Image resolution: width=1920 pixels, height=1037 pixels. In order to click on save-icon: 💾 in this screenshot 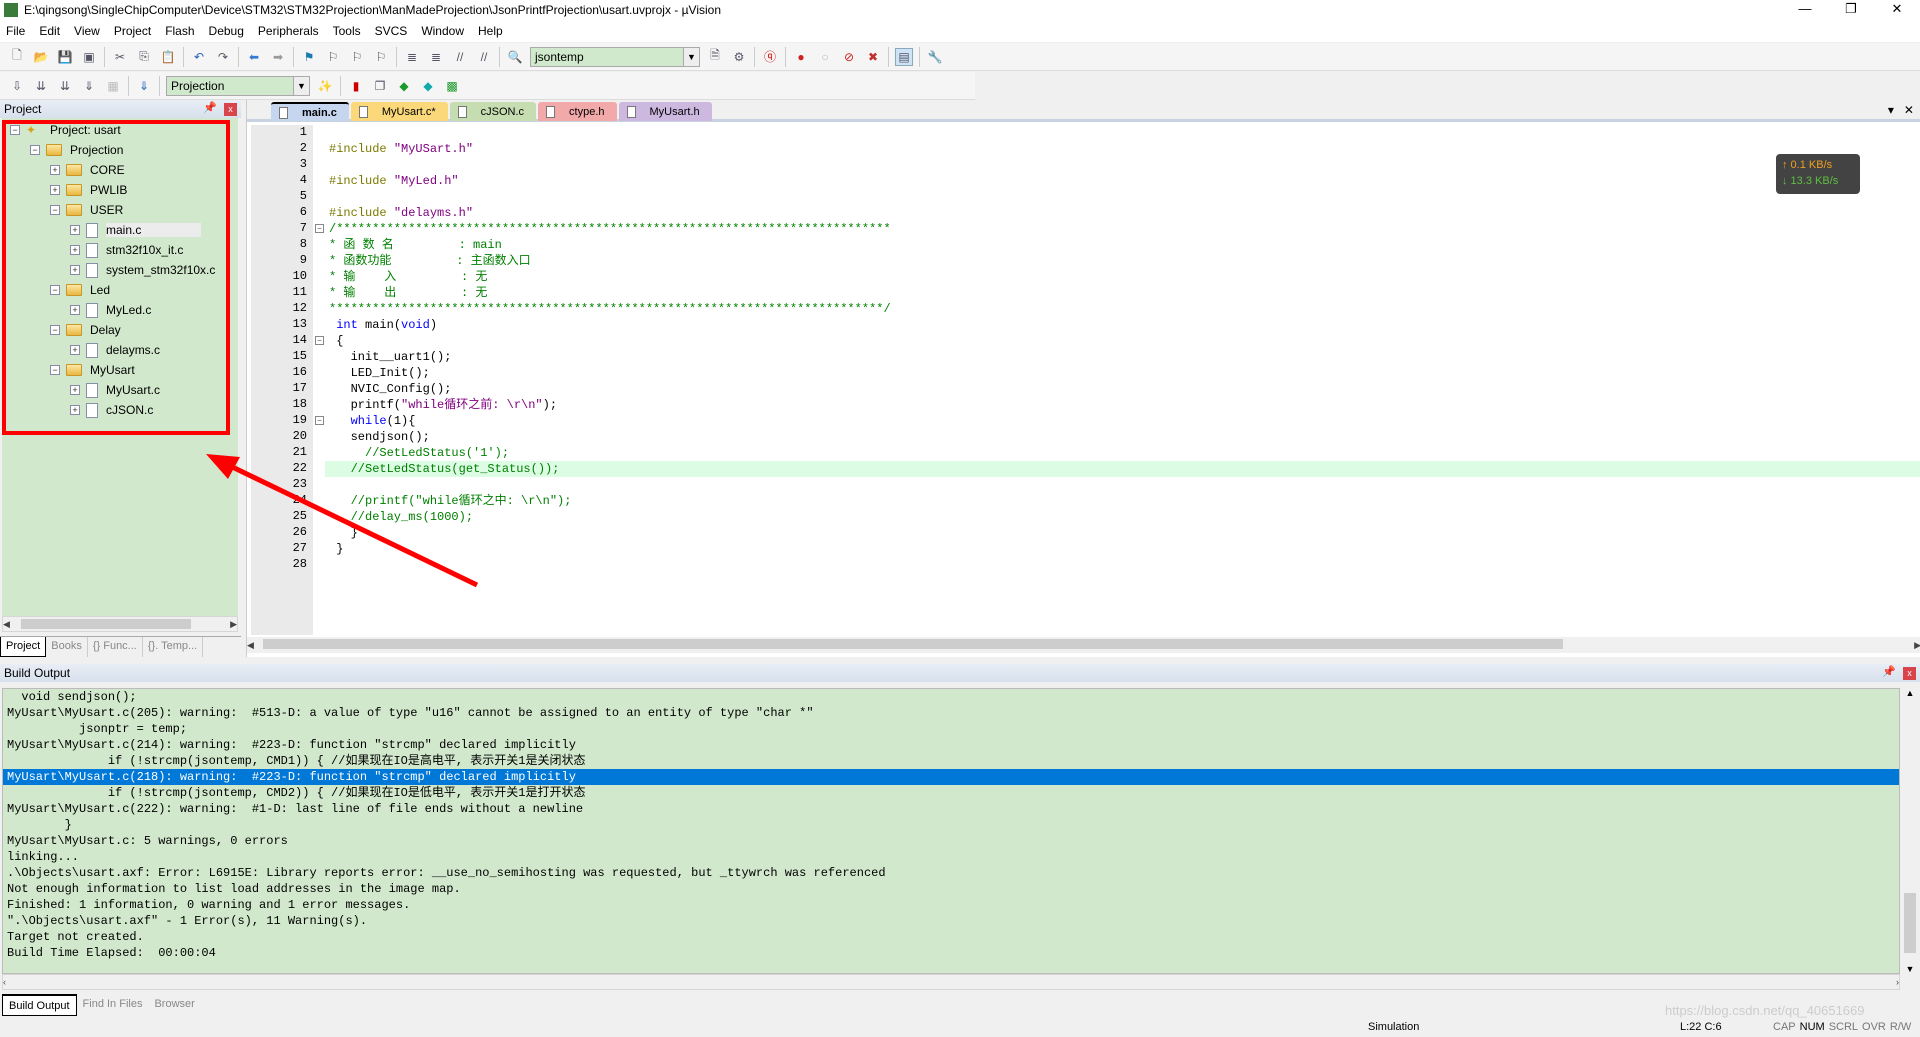, I will do `click(65, 57)`.